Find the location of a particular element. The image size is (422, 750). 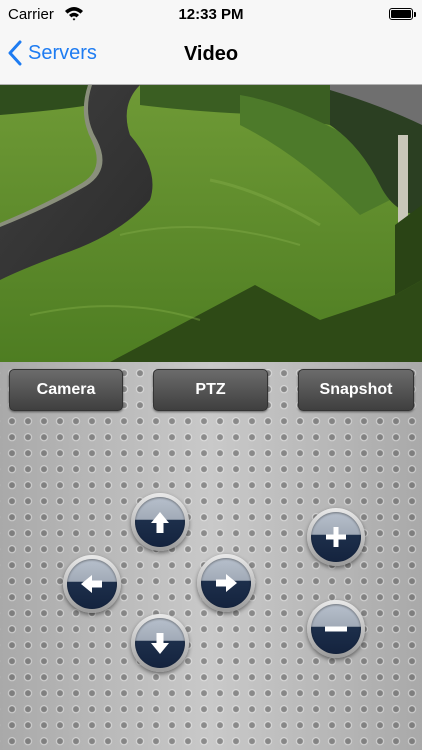

status-bar: Carrier 12:33 PM is located at coordinates (211, 15).